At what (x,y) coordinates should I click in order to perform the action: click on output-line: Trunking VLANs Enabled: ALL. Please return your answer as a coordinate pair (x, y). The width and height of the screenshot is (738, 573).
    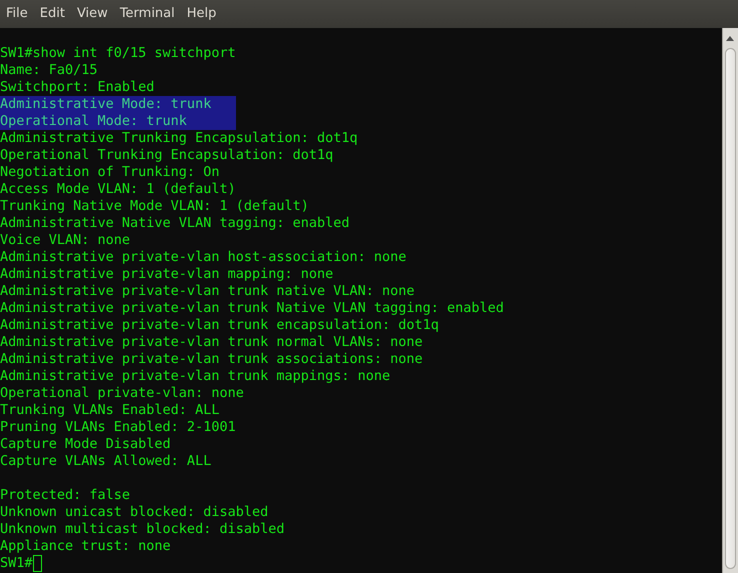
    Looking at the image, I should click on (110, 410).